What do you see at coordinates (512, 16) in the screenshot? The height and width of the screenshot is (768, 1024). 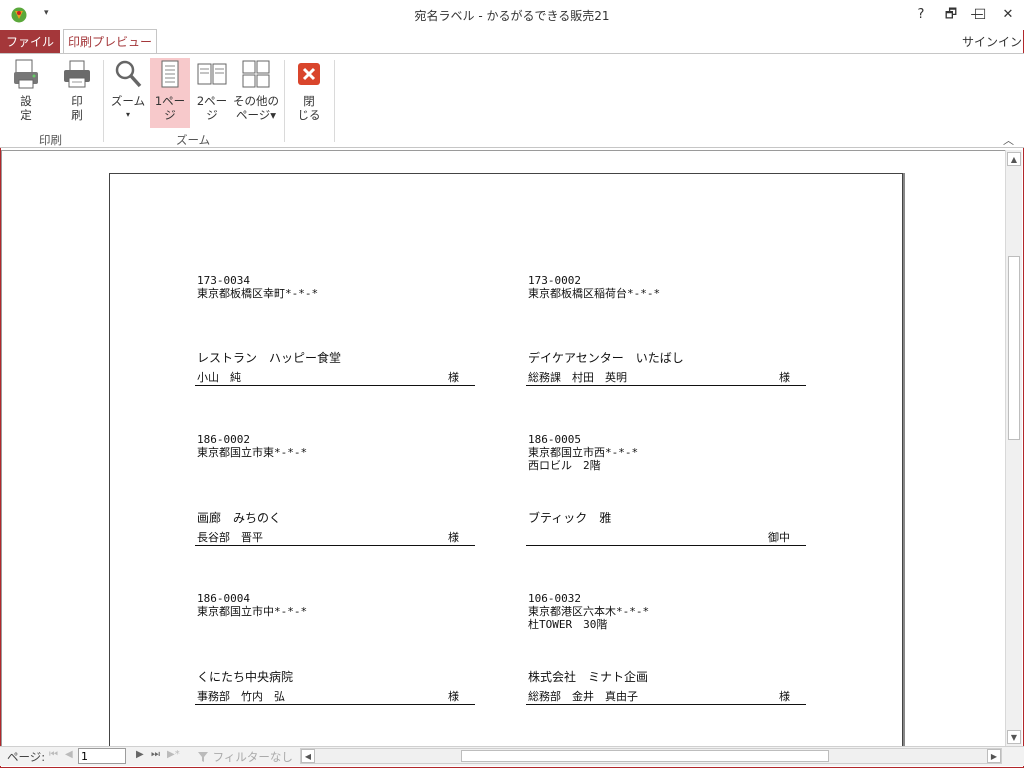 I see `window-title: 宛名ラベル - かるがるできる販売21` at bounding box center [512, 16].